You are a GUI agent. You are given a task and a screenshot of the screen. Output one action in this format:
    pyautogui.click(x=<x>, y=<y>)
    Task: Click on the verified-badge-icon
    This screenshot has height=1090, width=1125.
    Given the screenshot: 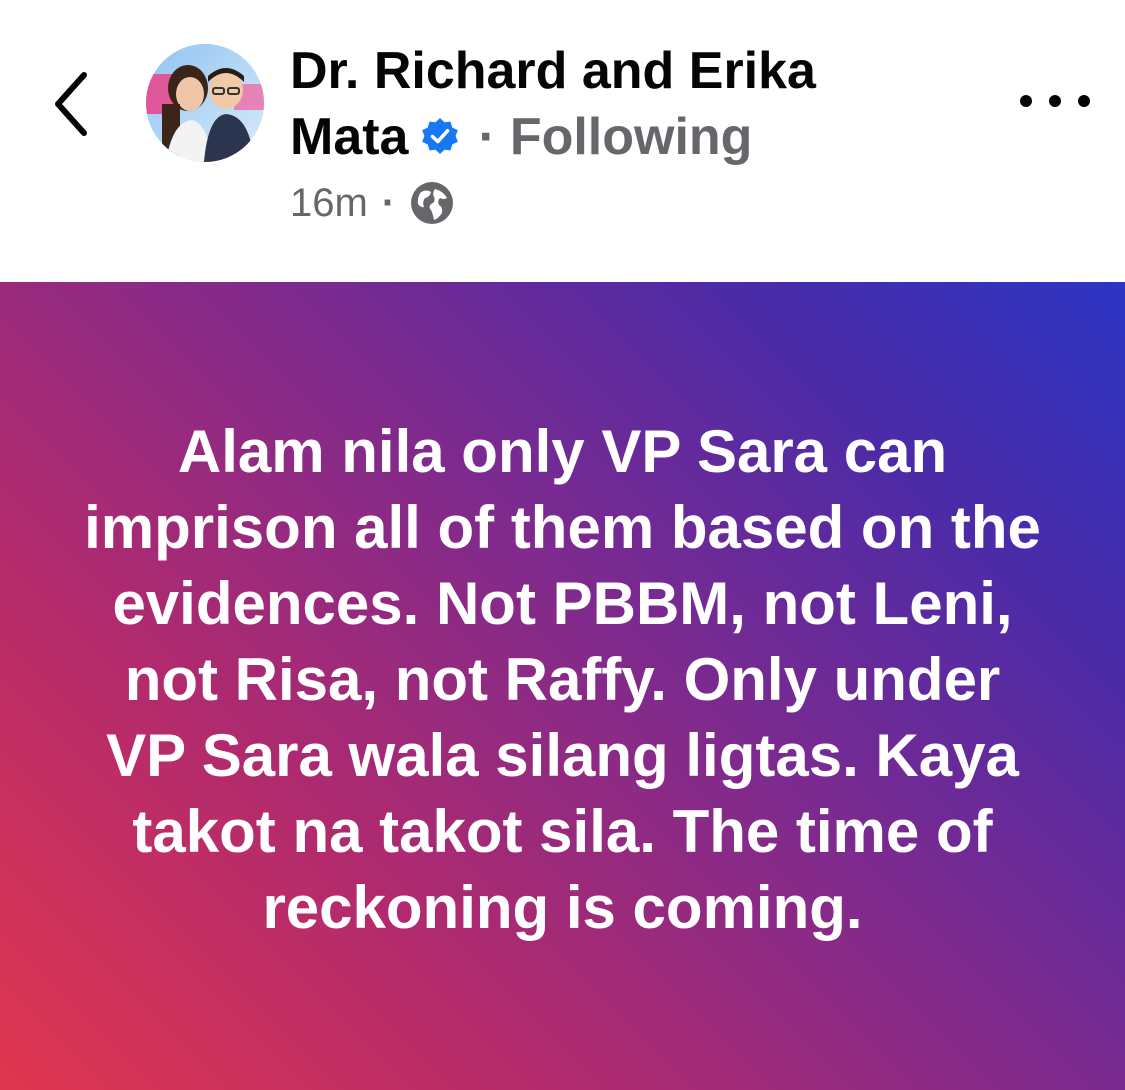 What is the action you would take?
    pyautogui.click(x=440, y=136)
    